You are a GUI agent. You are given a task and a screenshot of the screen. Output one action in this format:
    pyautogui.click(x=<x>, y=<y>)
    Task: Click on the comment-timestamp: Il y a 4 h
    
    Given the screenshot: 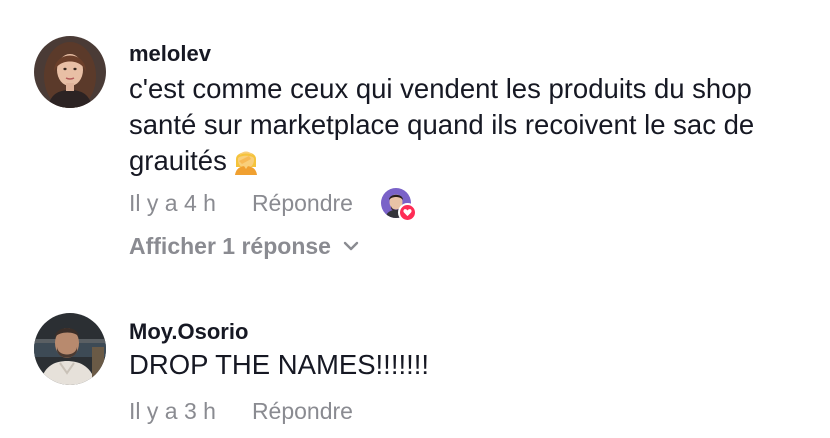 What is the action you would take?
    pyautogui.click(x=172, y=202)
    